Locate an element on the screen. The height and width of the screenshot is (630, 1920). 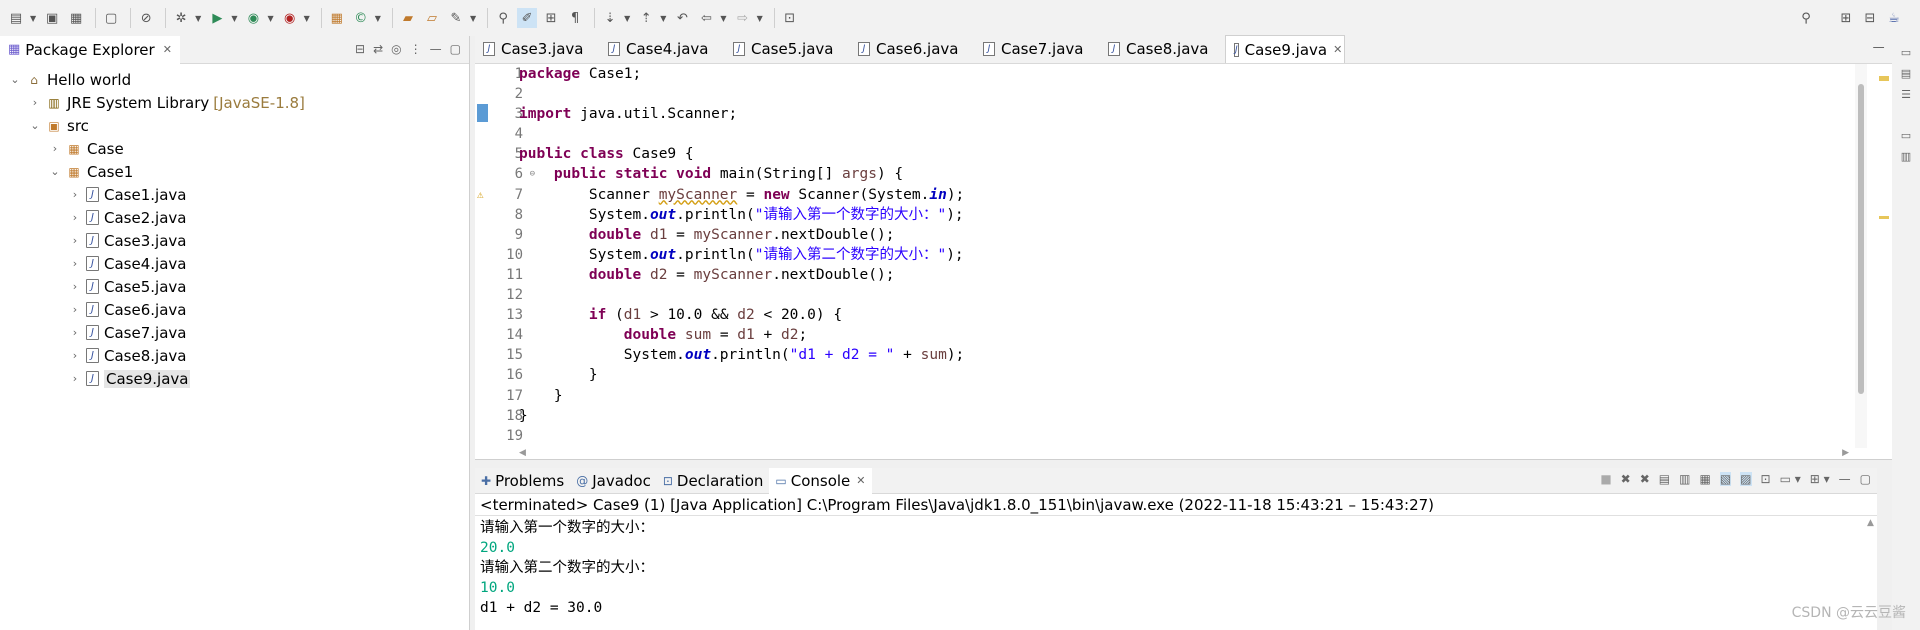
link-with-editor-icon: ⇄ is located at coordinates (378, 49).